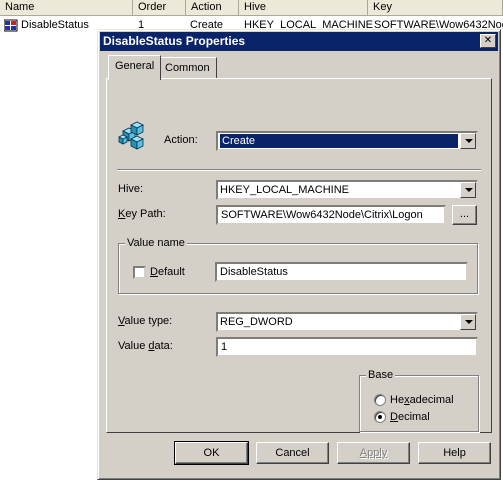 The width and height of the screenshot is (503, 480). I want to click on hive-label: Hive:, so click(131, 189).